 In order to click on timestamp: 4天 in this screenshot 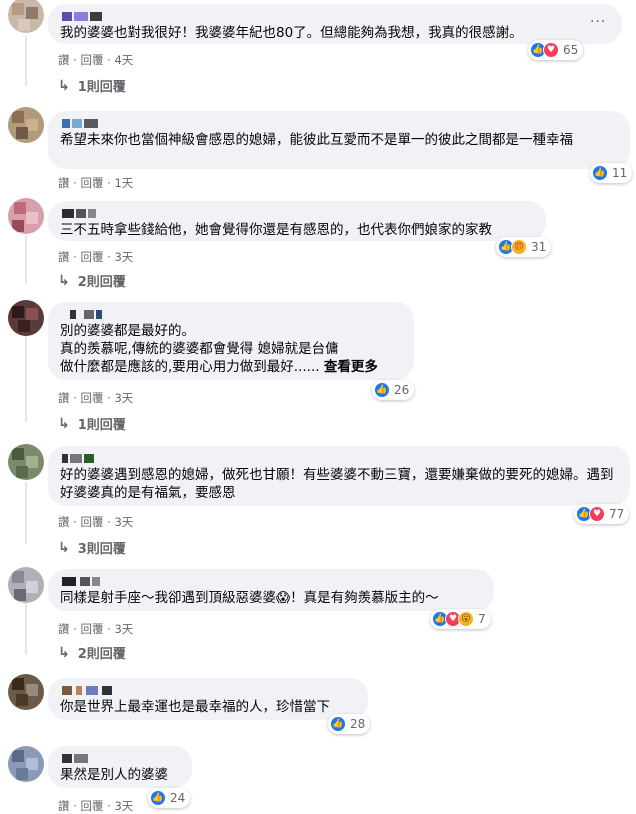, I will do `click(123, 60)`.